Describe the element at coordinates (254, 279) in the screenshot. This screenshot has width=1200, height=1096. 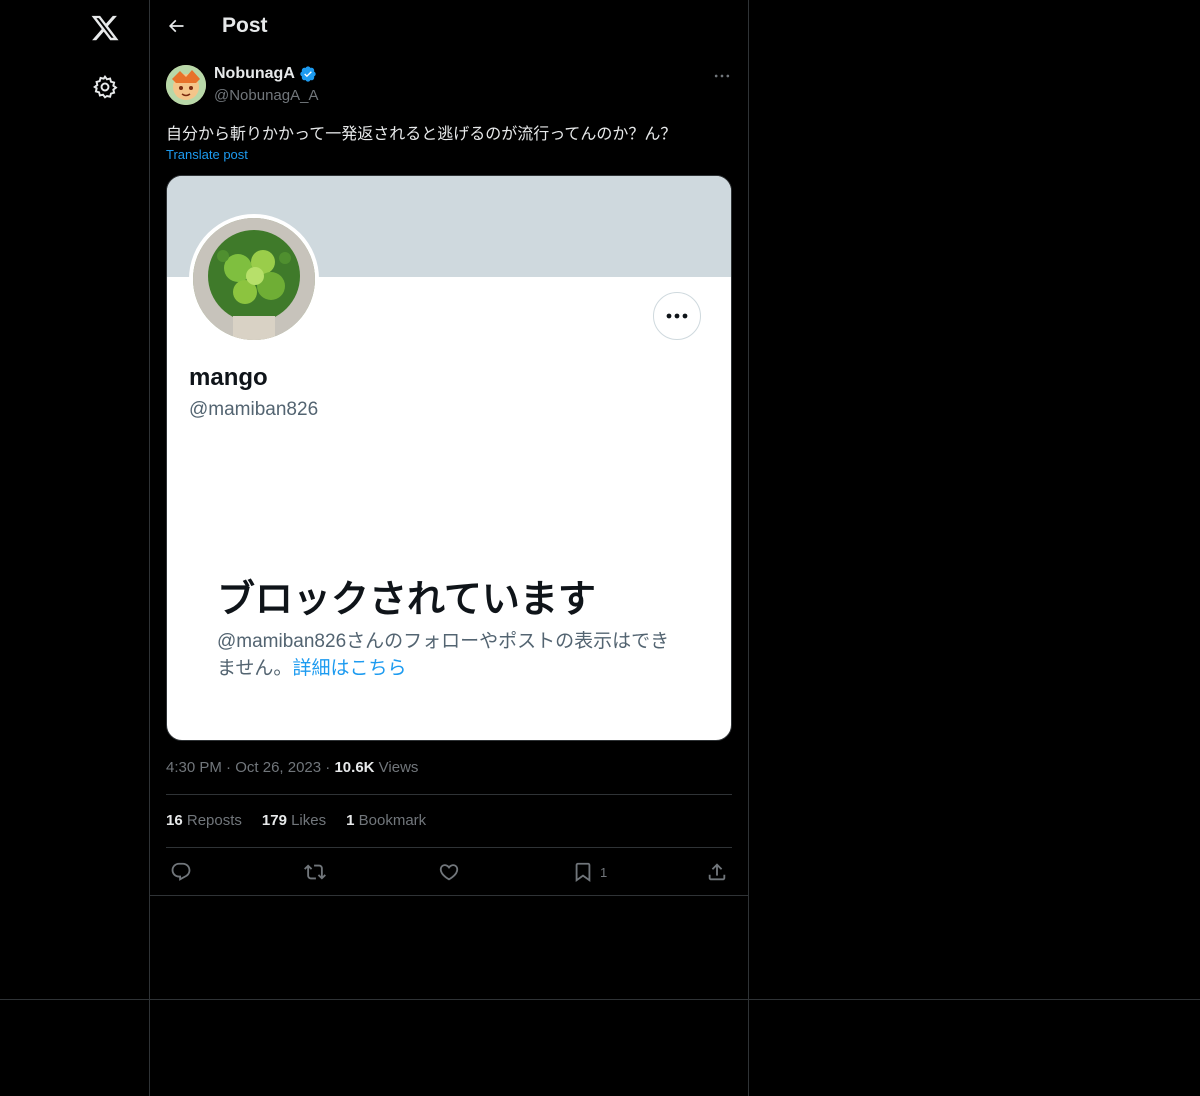
I see `profile-picture` at that location.